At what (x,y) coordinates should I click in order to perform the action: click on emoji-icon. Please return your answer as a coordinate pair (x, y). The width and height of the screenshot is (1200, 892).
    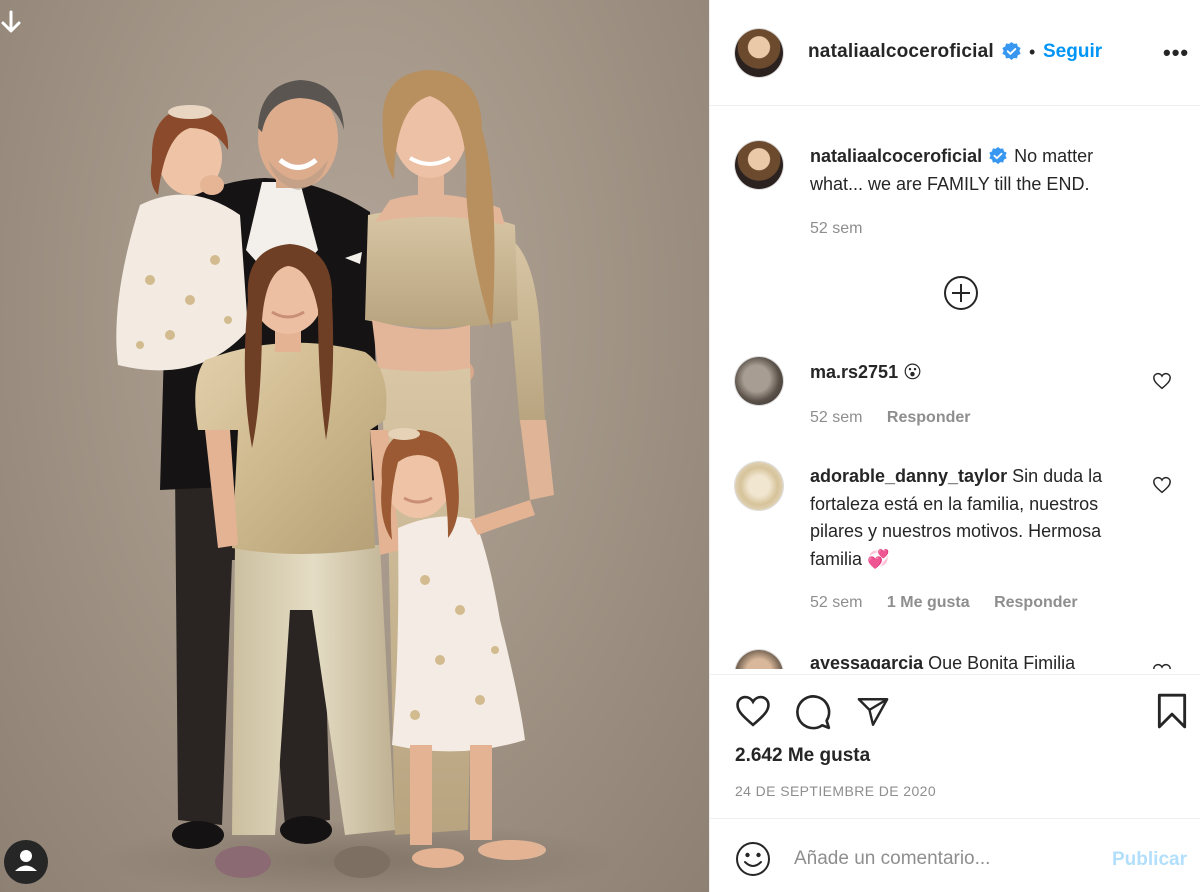
    Looking at the image, I should click on (753, 859).